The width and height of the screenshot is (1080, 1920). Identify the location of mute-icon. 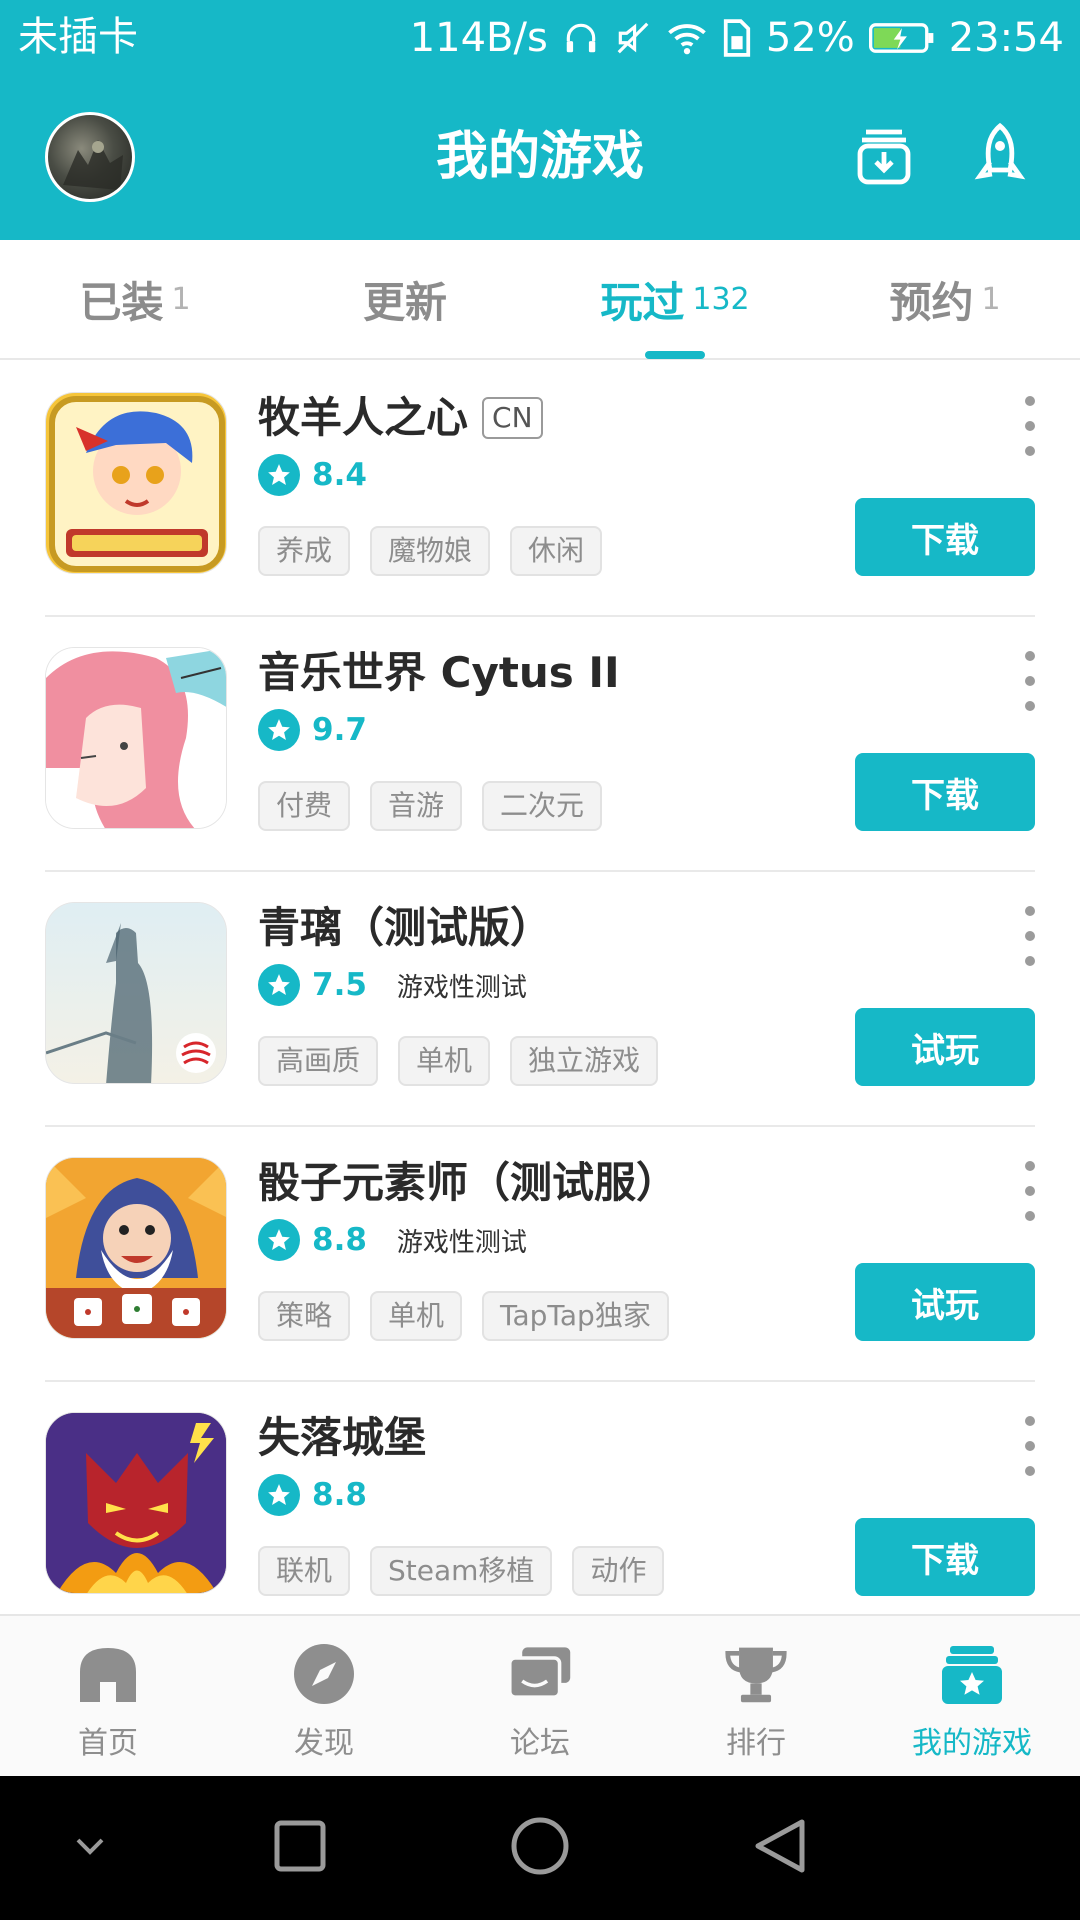
(633, 38).